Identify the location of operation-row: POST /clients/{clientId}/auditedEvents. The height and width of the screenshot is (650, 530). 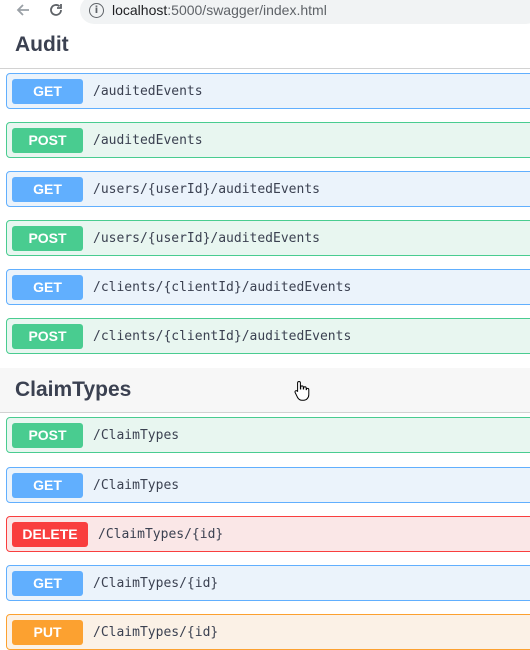
(268, 336).